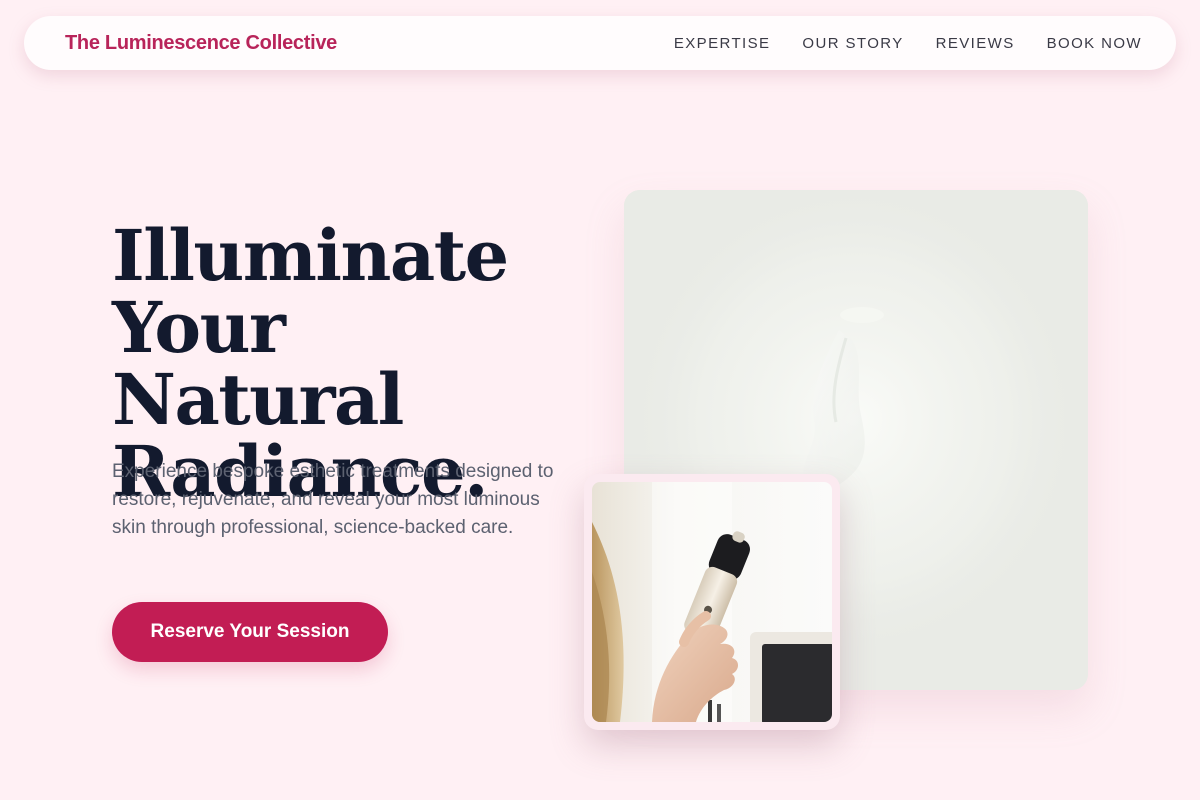  Describe the element at coordinates (250, 632) in the screenshot. I see `reserve-session-button: Reserve Your Session` at that location.